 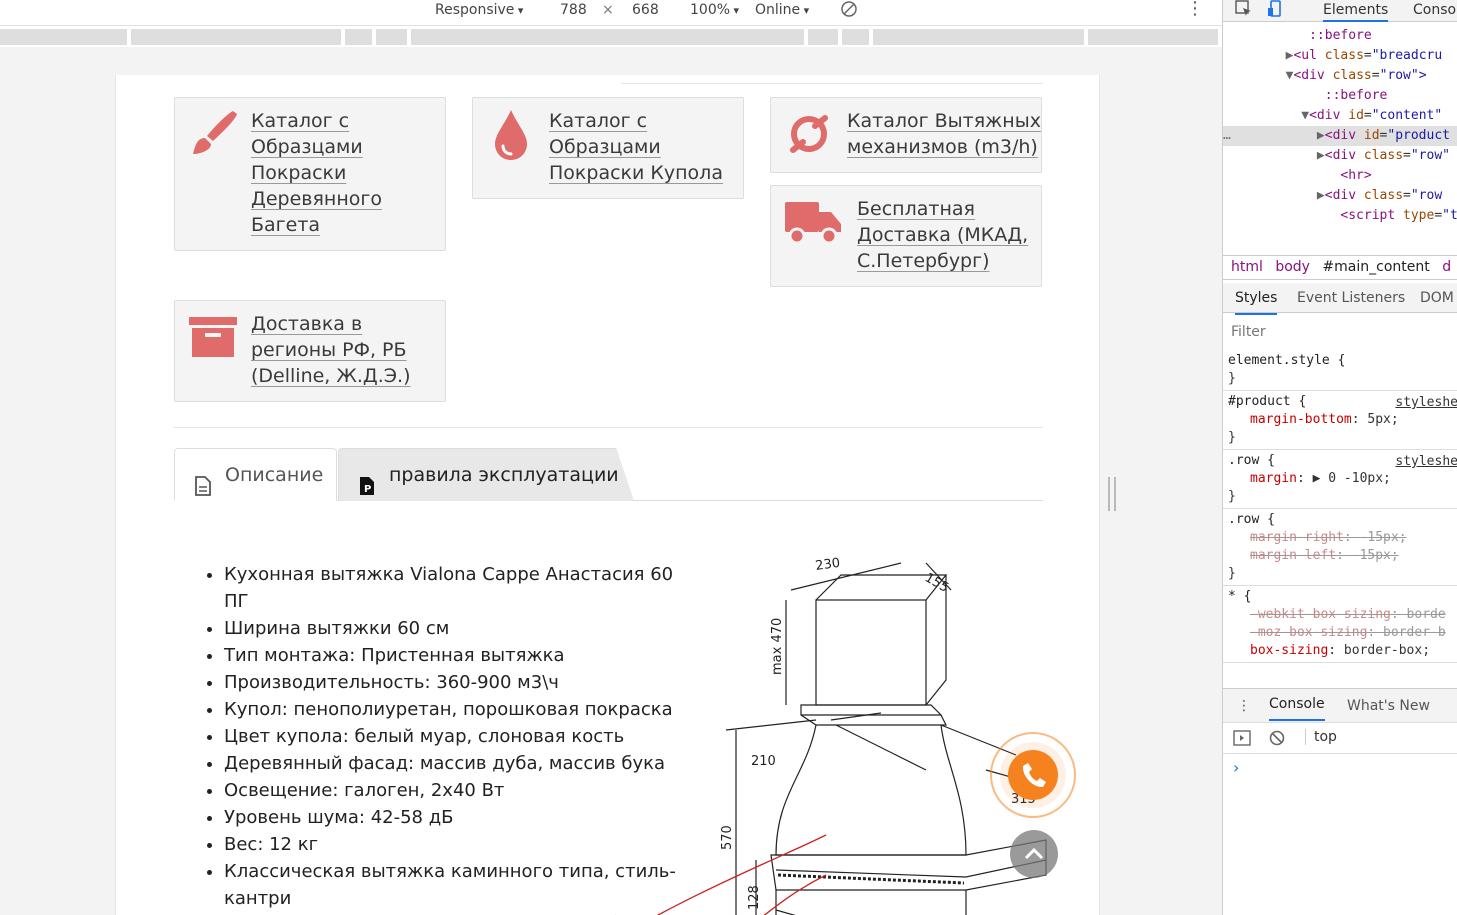 What do you see at coordinates (367, 489) in the screenshot?
I see `svg-text: P` at bounding box center [367, 489].